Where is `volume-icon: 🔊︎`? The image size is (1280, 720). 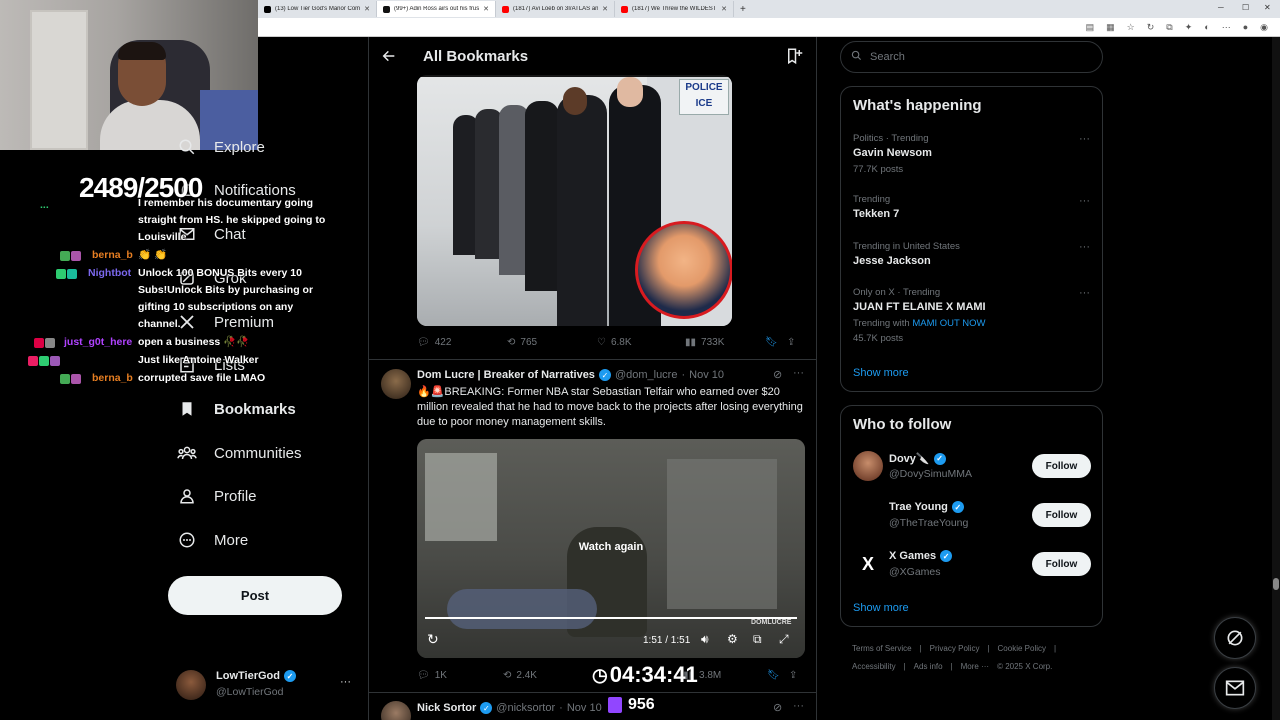 volume-icon: 🔊︎ is located at coordinates (705, 639).